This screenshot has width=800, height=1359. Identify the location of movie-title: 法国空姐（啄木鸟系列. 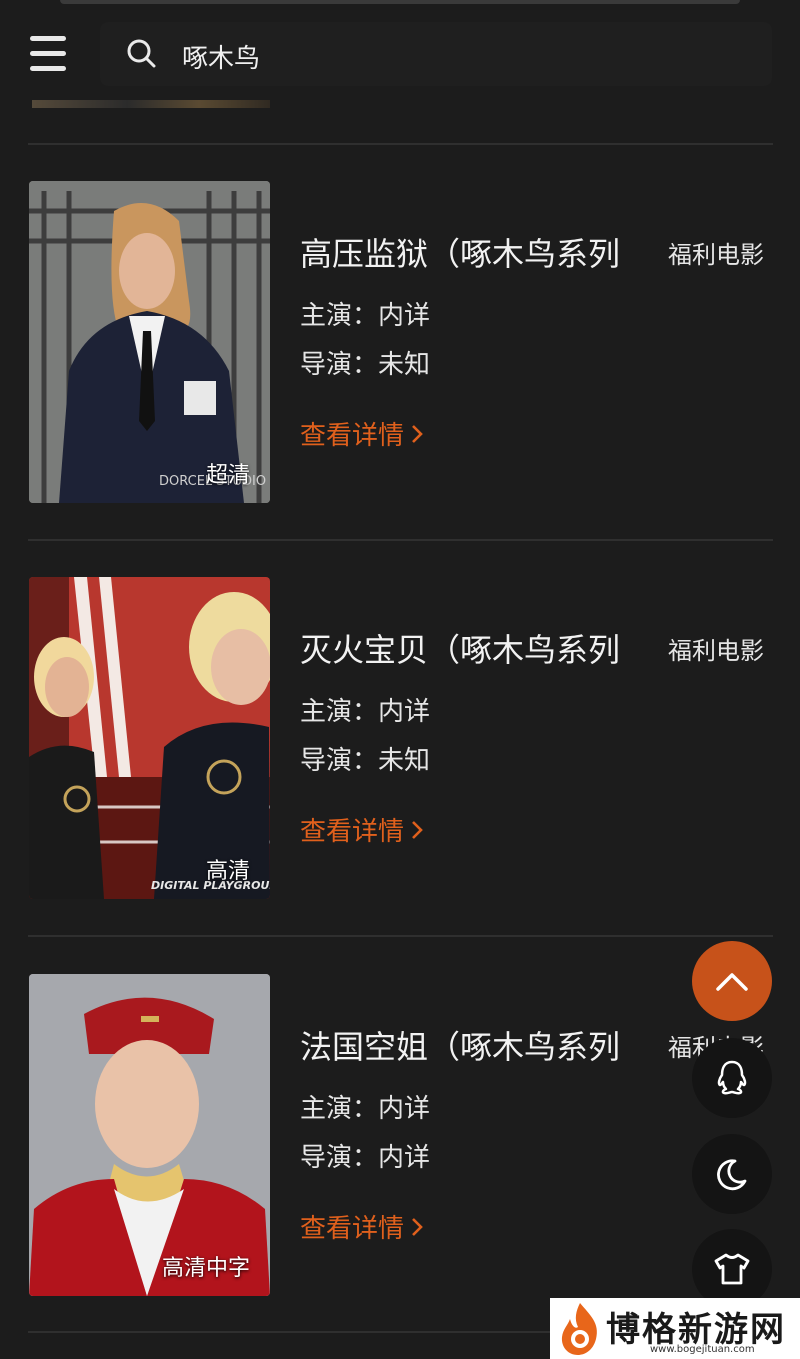
(460, 1045).